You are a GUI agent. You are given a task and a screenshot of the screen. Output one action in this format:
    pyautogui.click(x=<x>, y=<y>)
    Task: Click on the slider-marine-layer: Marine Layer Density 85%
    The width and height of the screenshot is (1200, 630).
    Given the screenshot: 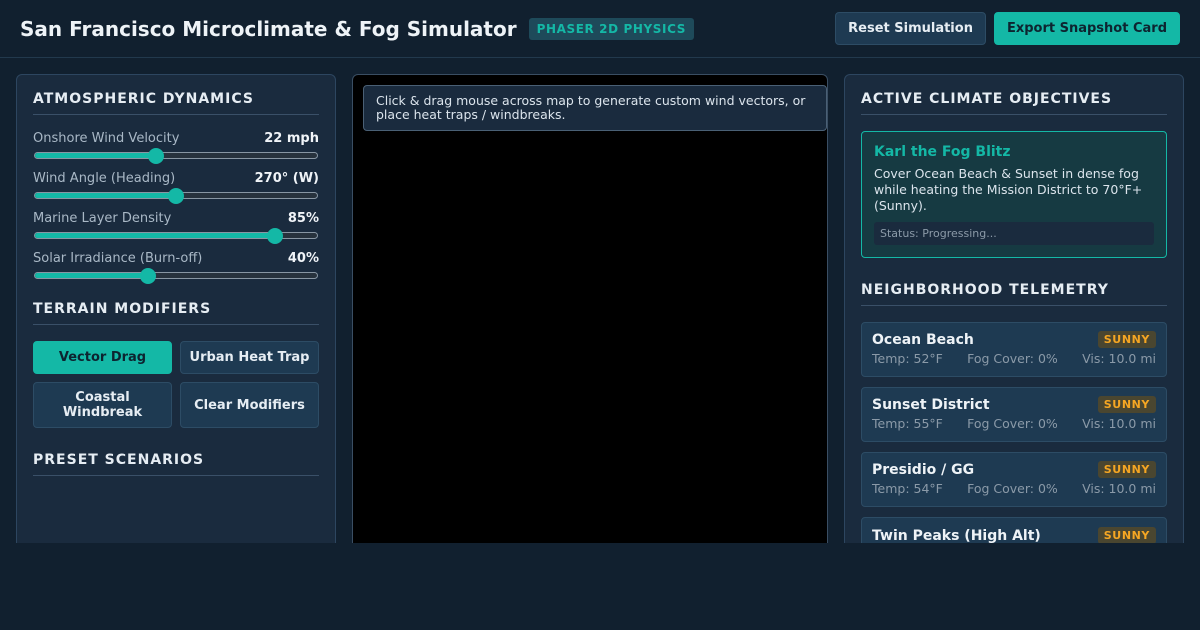 What is the action you would take?
    pyautogui.click(x=176, y=227)
    